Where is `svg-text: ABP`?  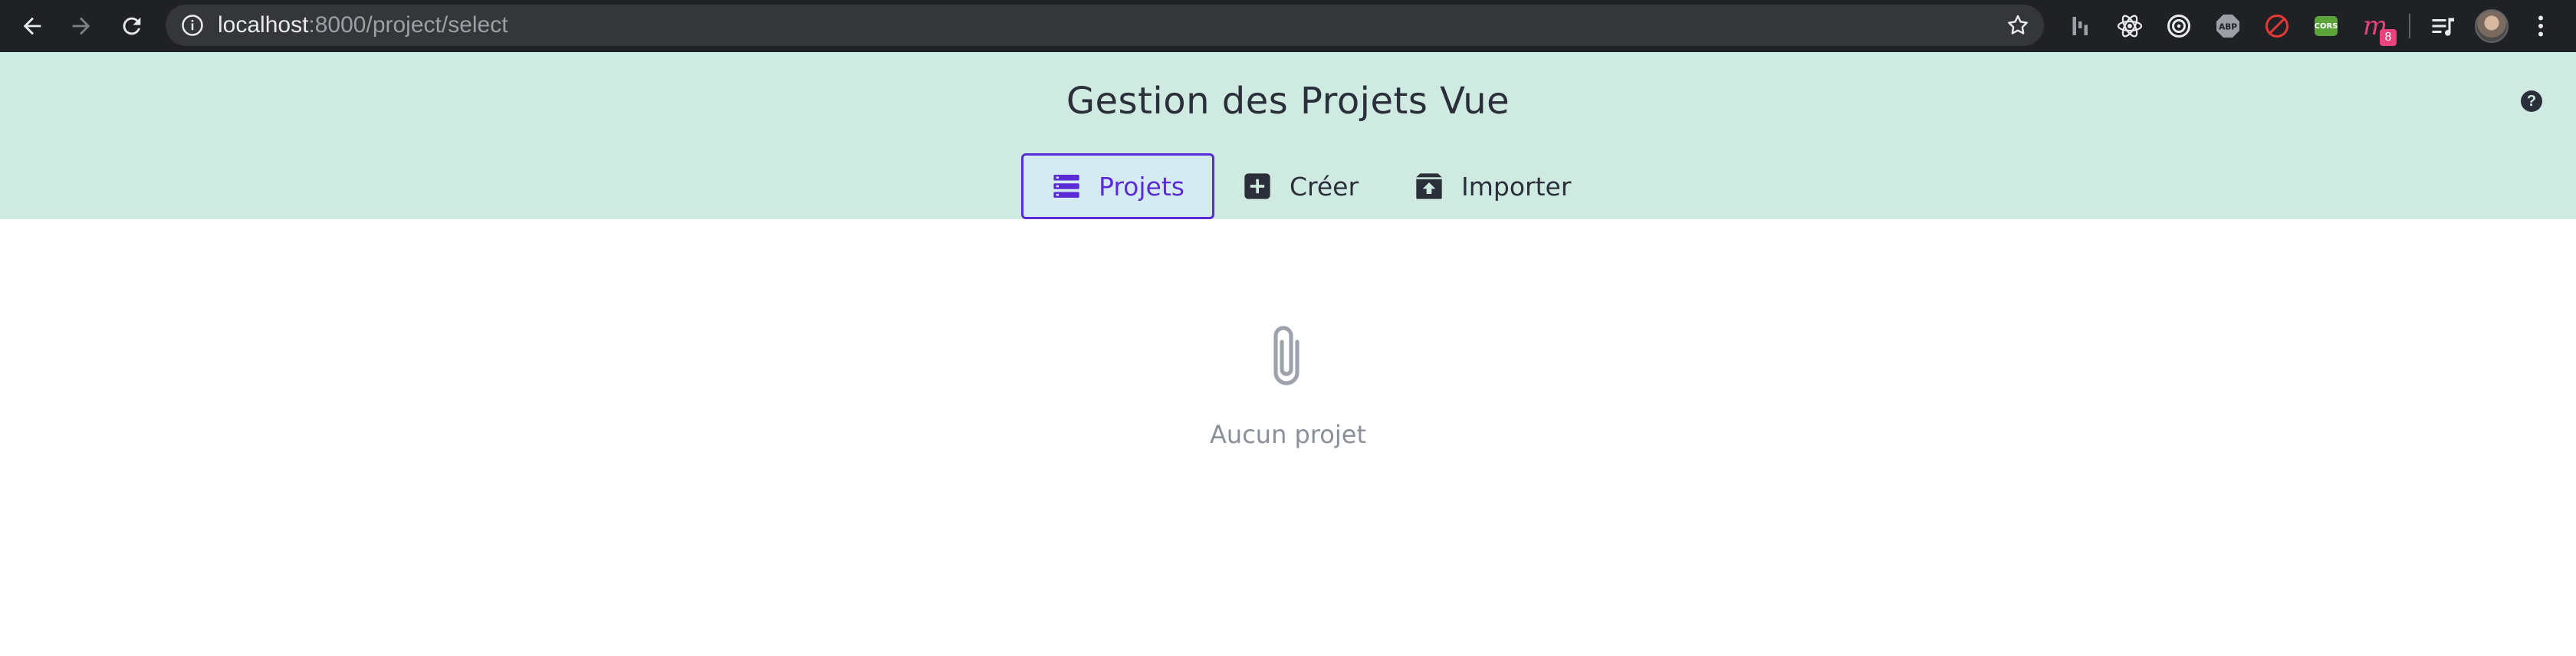
svg-text: ABP is located at coordinates (2228, 27).